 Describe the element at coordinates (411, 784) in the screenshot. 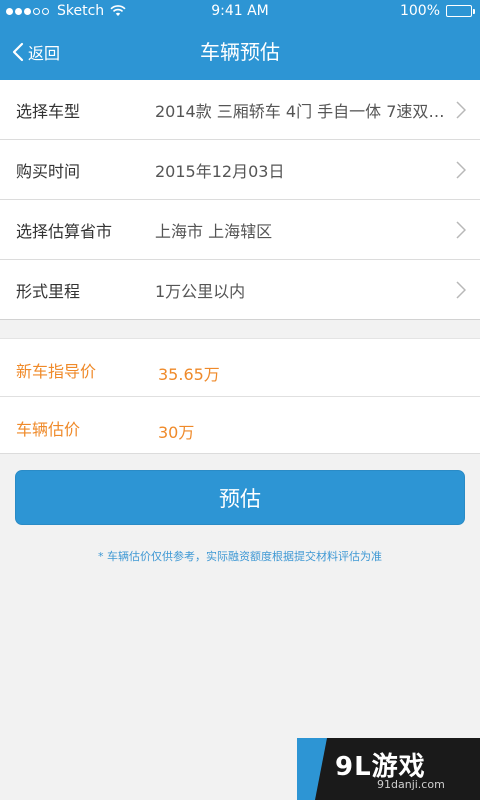

I see `watermark-site: 91danji.com` at that location.